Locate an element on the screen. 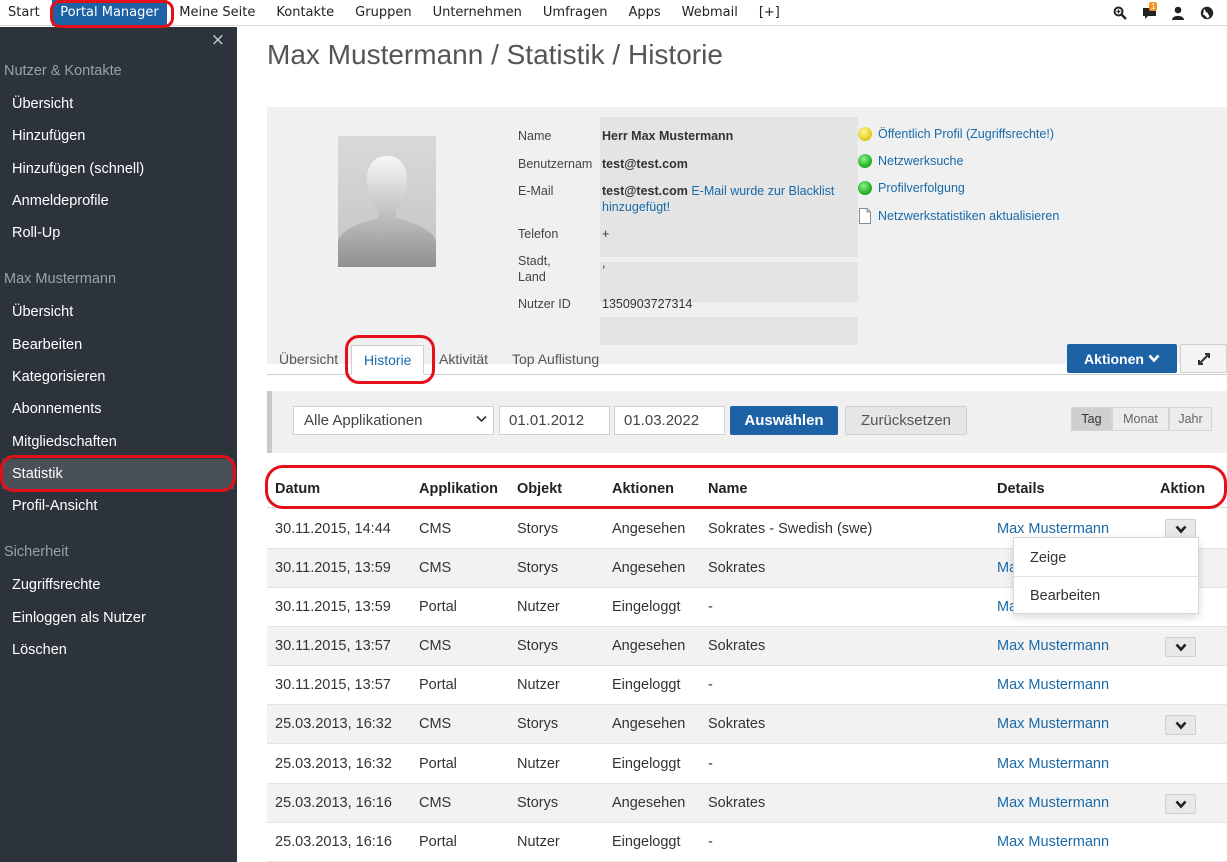  granularity-year: Jahr is located at coordinates (1190, 419).